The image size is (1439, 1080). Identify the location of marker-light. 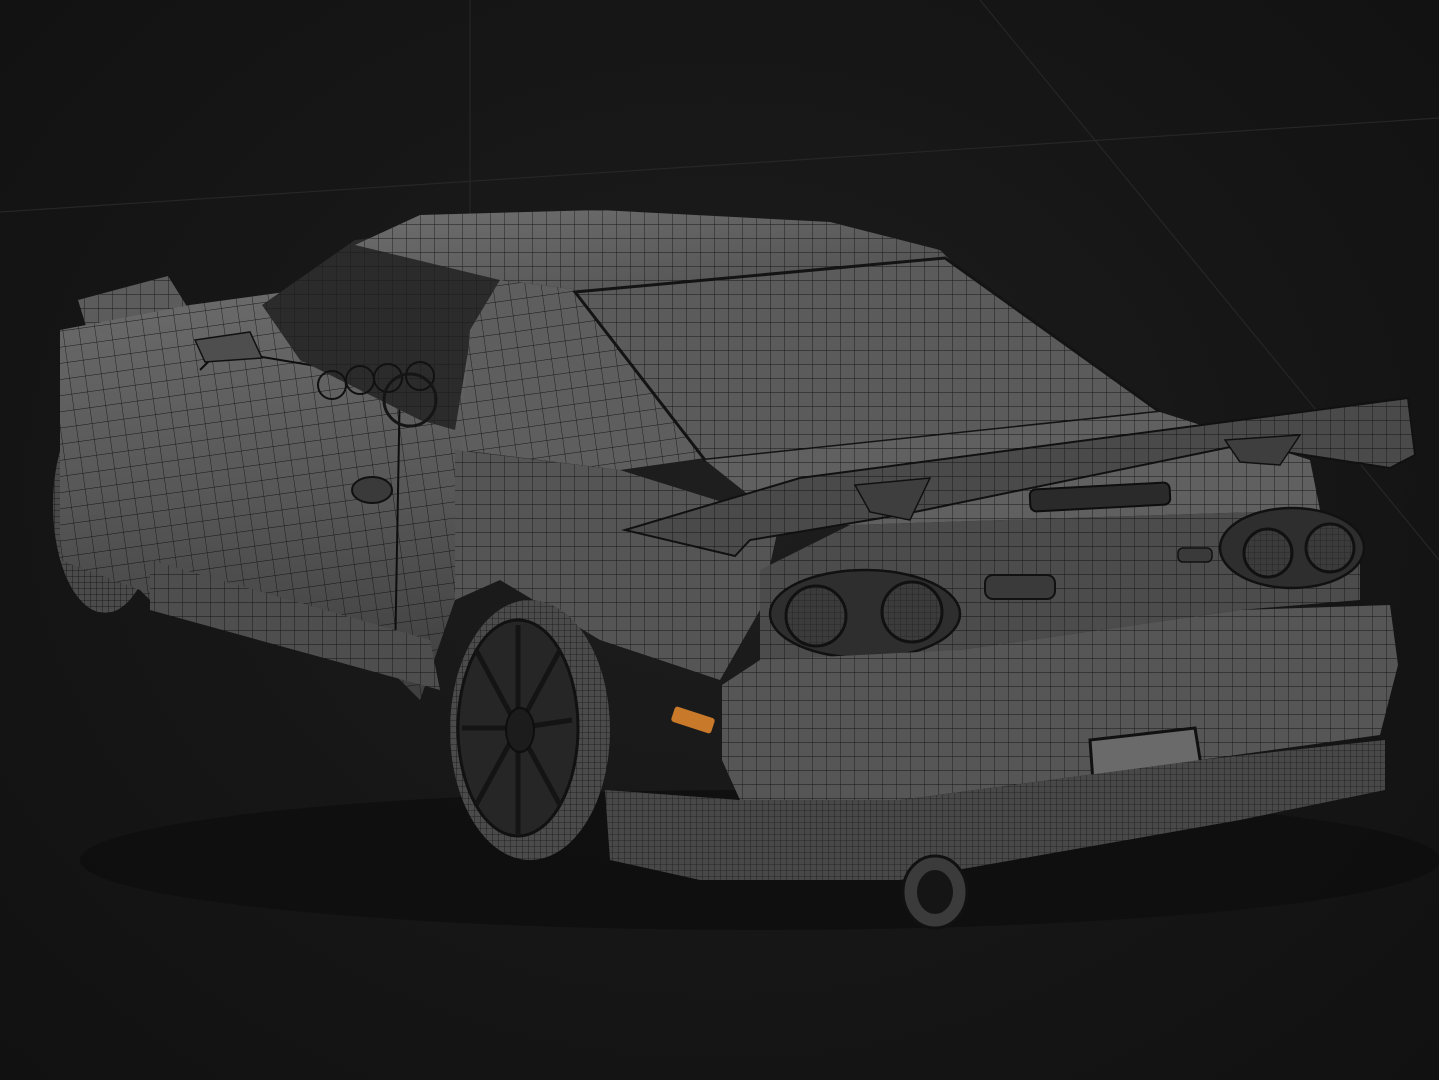
(693, 720).